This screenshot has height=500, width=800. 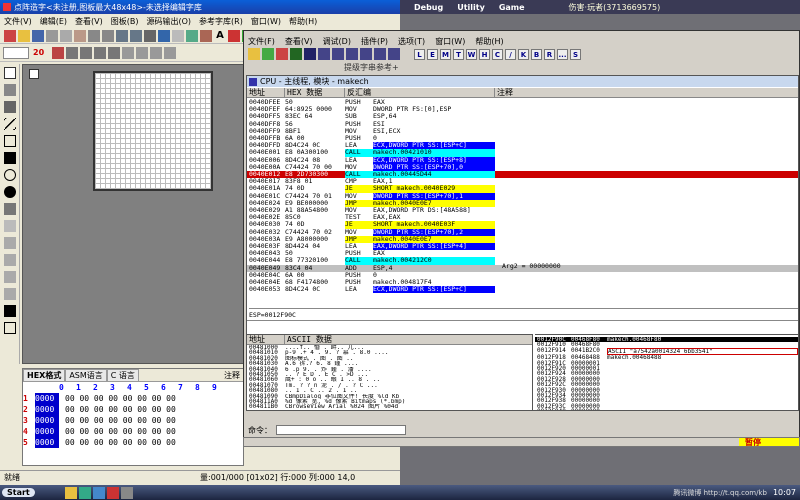 I want to click on taskbar-app-icon, so click(x=112, y=492).